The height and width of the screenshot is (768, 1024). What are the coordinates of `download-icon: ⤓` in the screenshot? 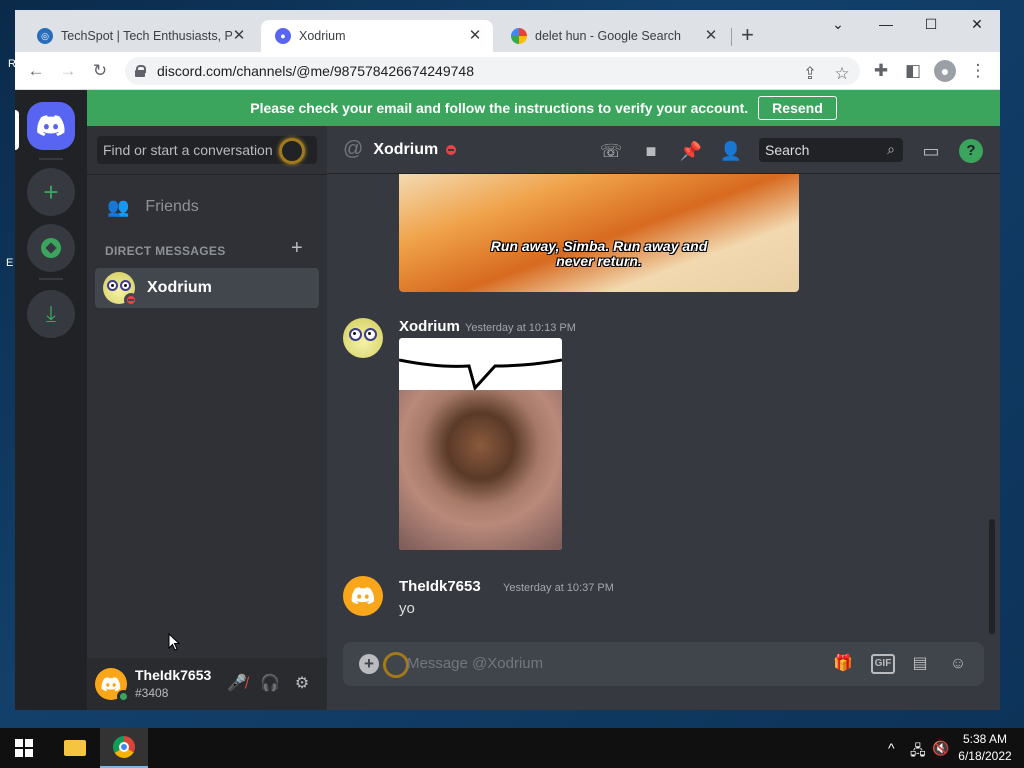 It's located at (51, 313).